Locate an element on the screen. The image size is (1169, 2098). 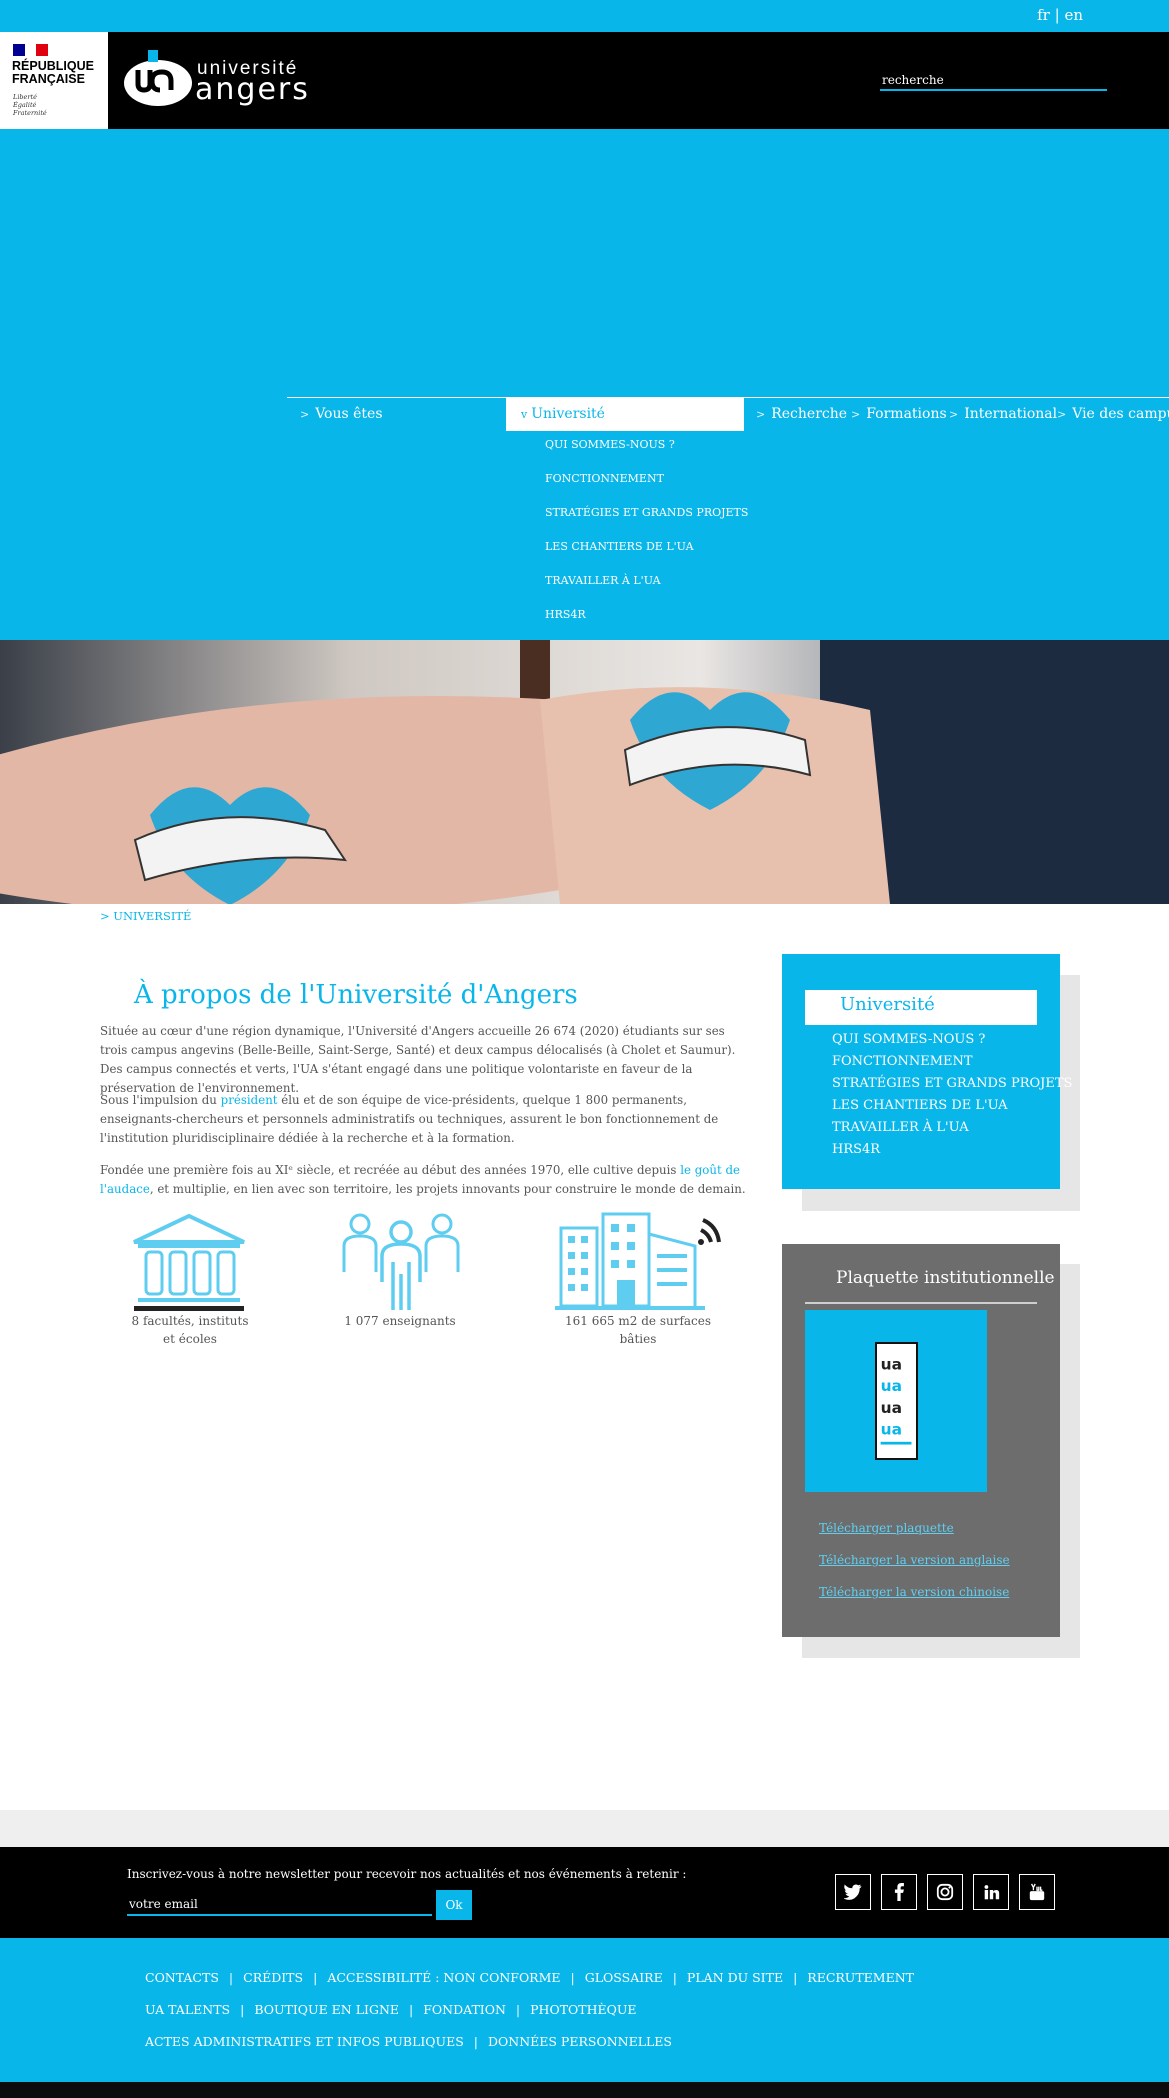
breadcrumb-arrow: > is located at coordinates (105, 916).